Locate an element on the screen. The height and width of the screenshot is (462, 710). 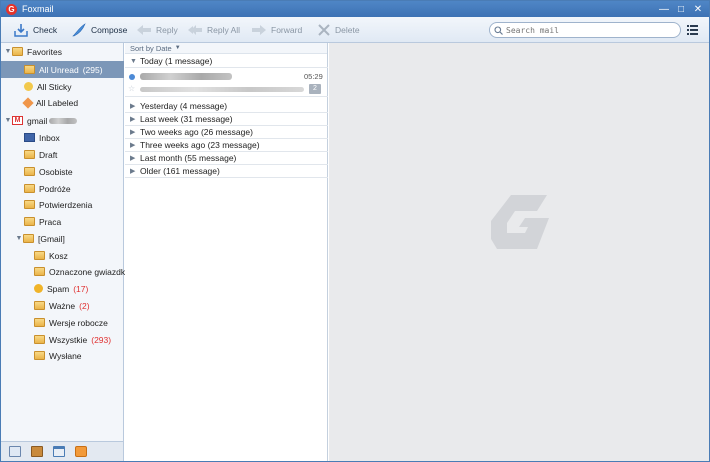
star-icon: ☆ is located at coordinates (131, 88).